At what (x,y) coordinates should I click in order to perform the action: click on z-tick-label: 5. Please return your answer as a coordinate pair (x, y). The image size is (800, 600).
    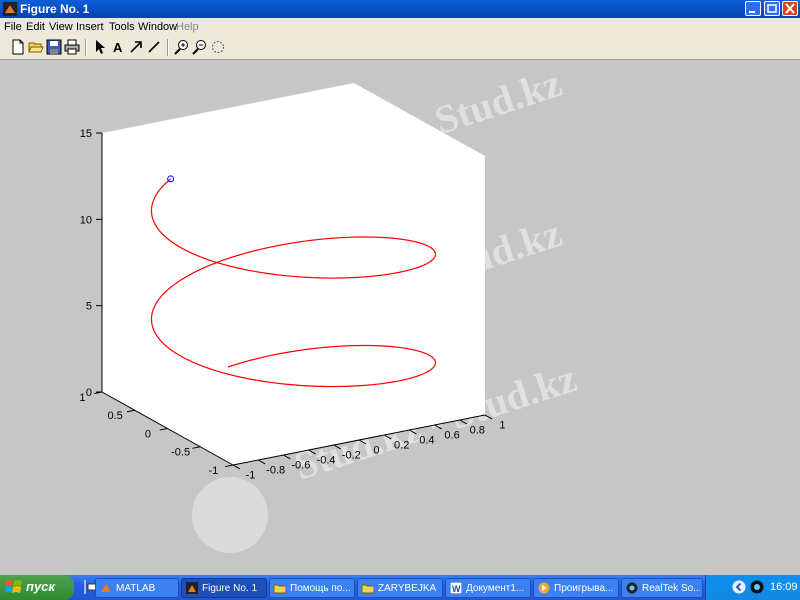
    Looking at the image, I should click on (89, 307).